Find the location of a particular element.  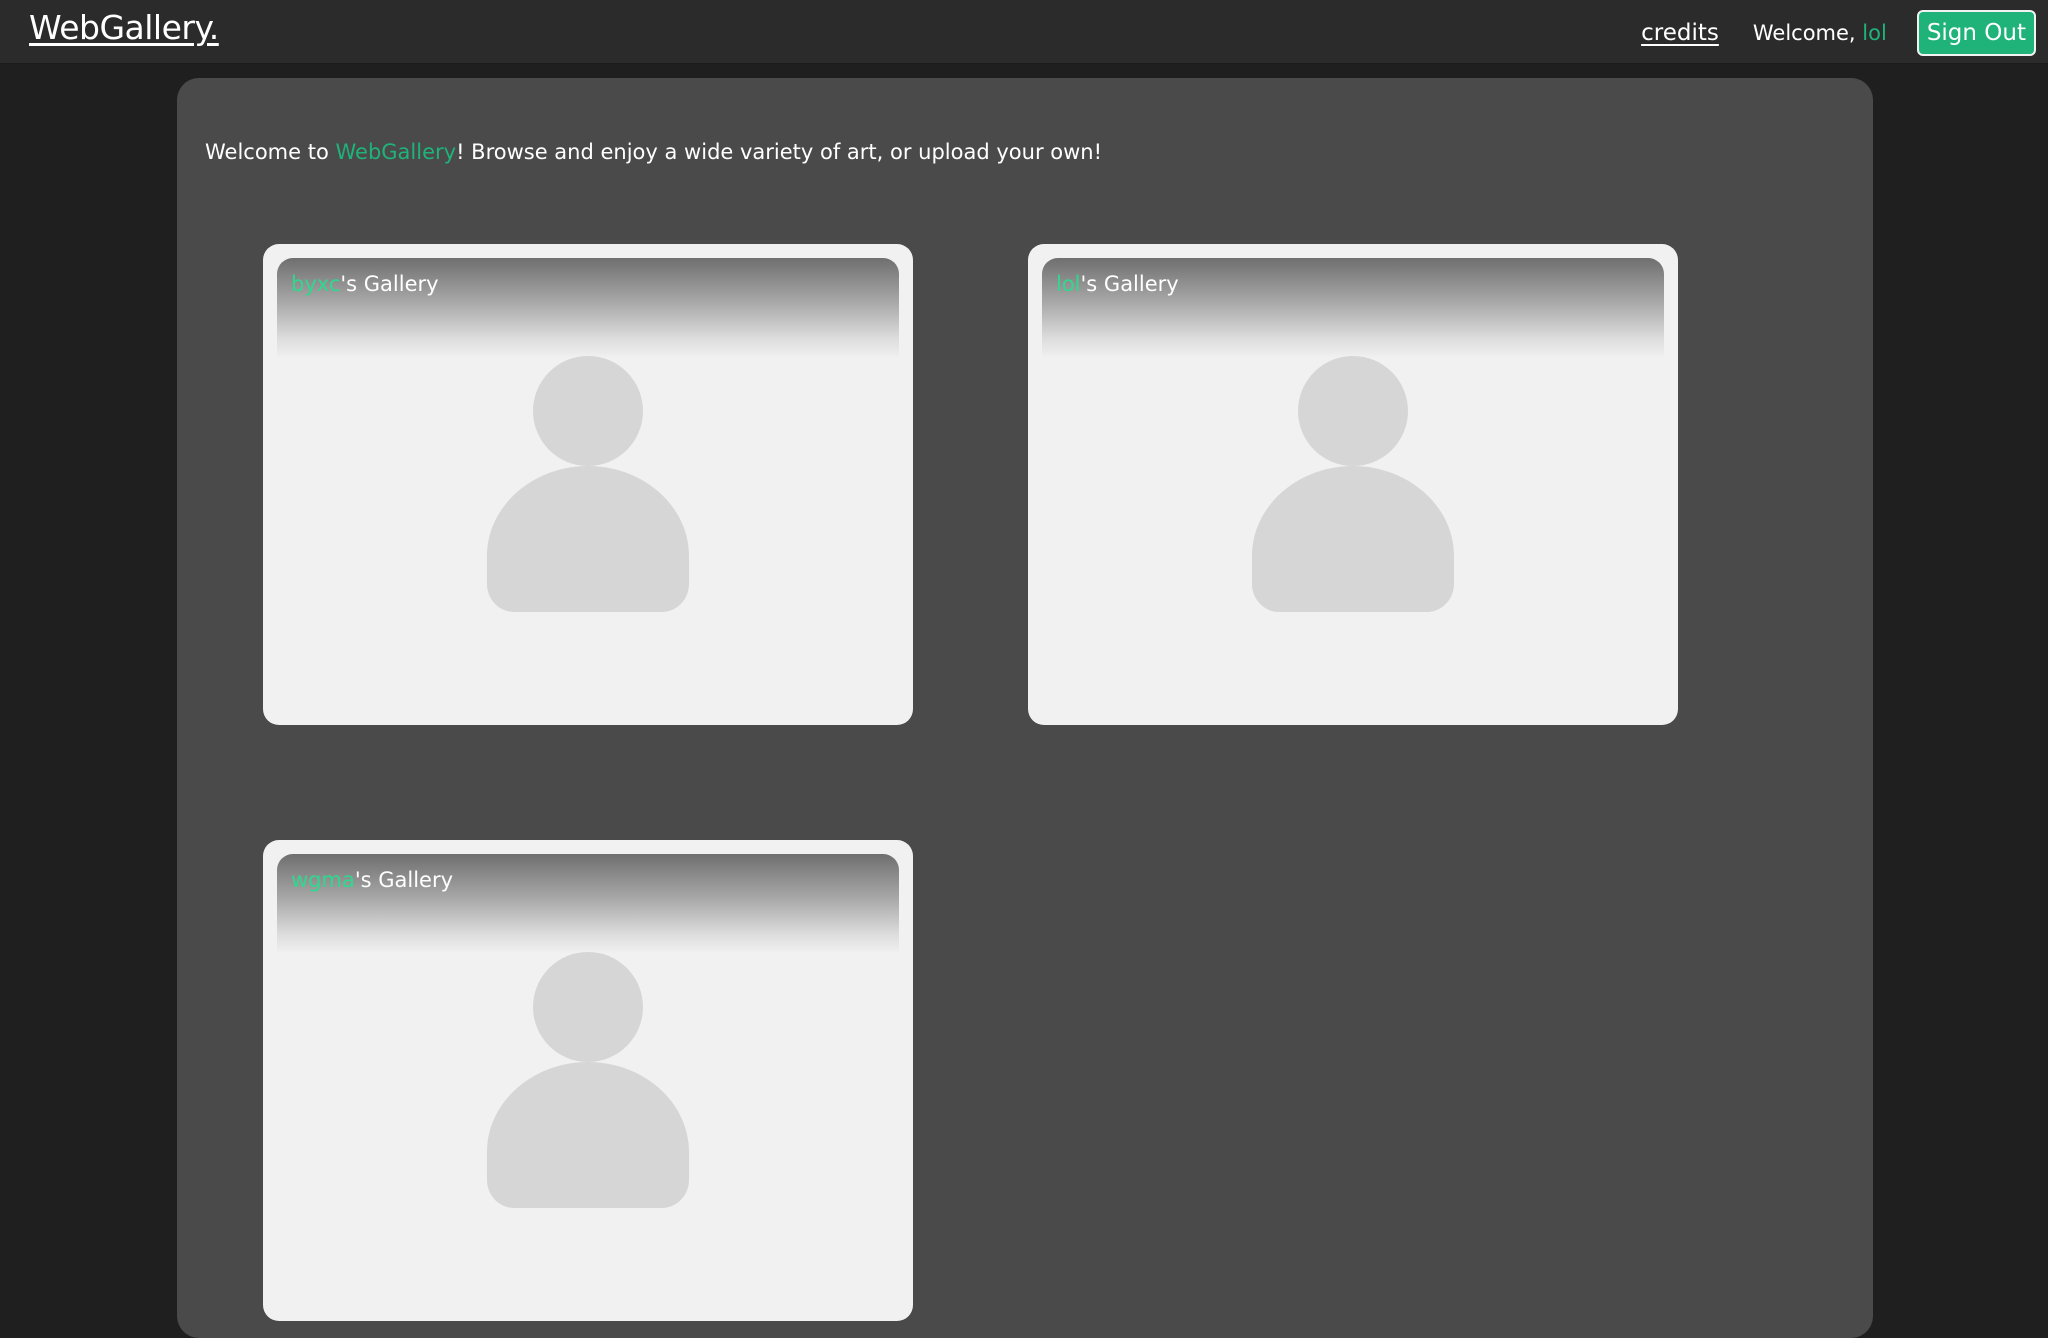

gallery-card-wgma: wgma's Gallery is located at coordinates (588, 1080).